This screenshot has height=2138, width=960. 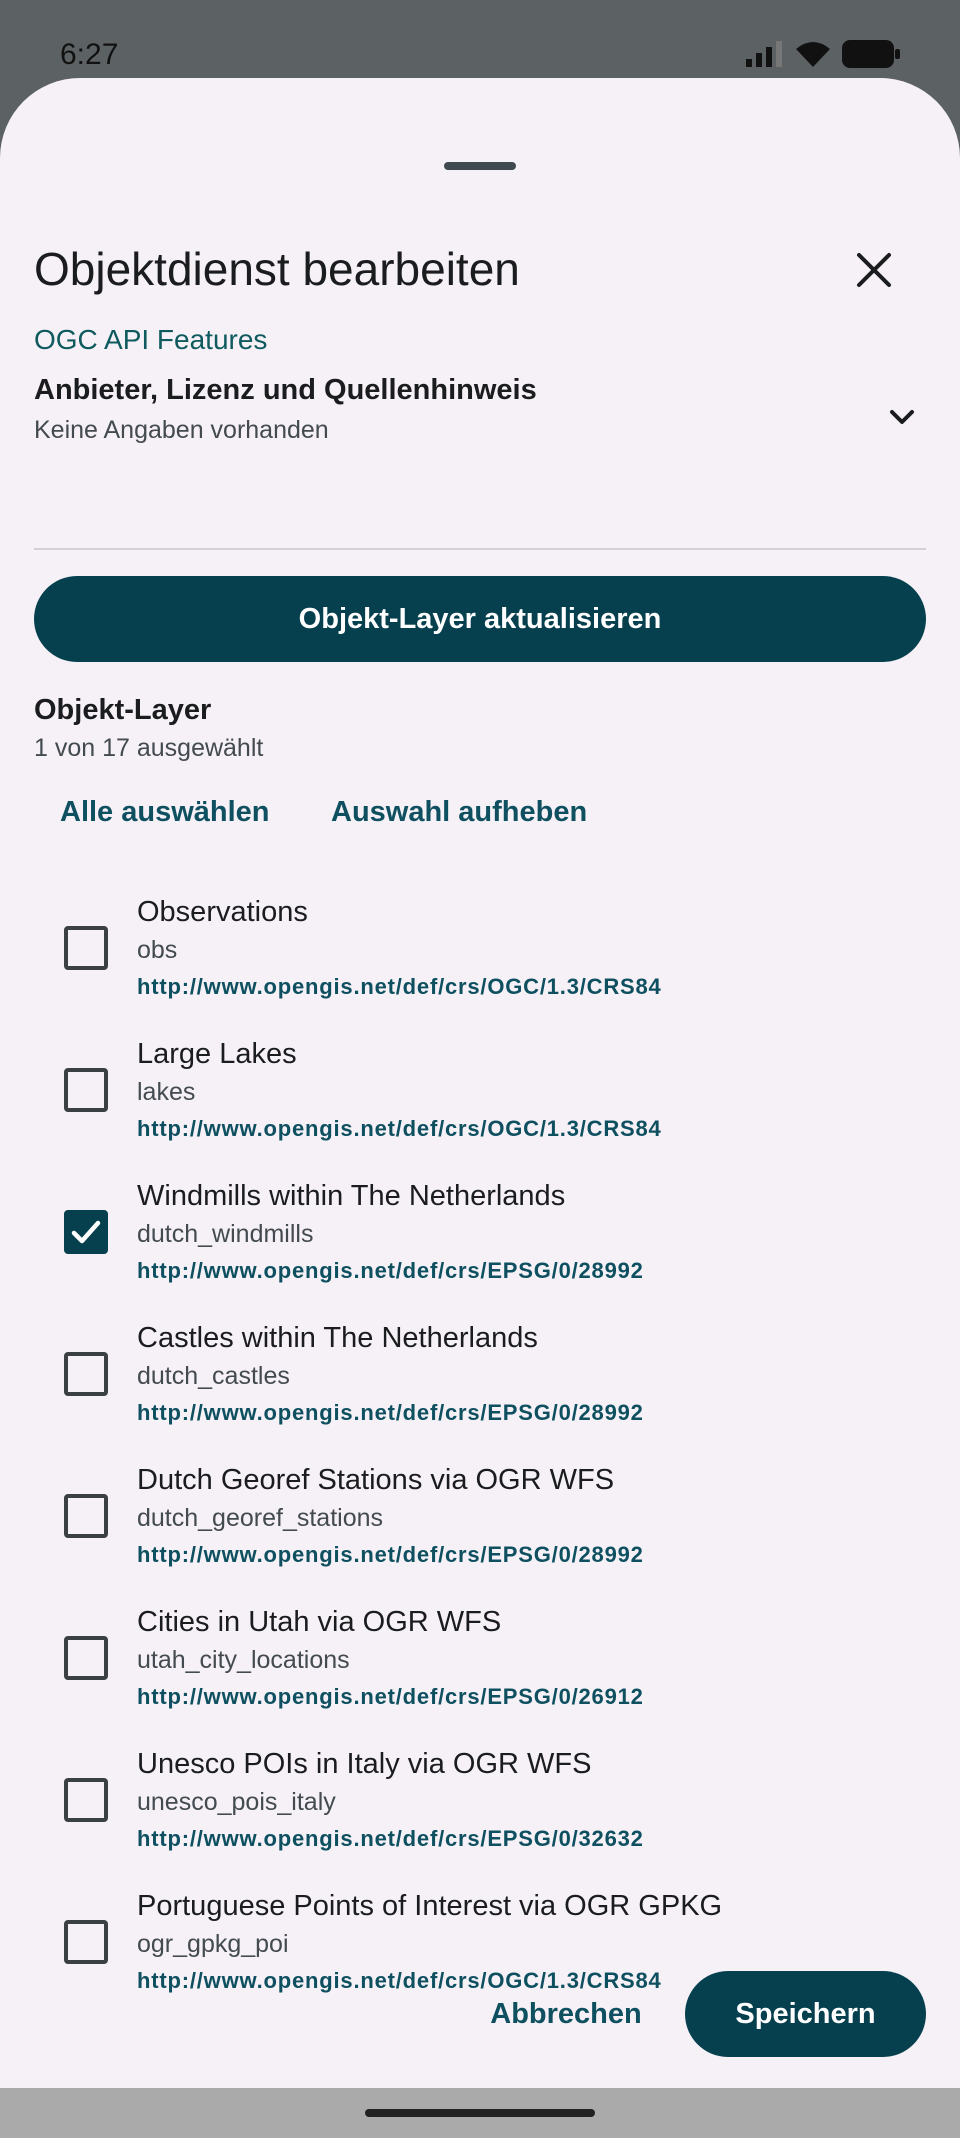 I want to click on close-icon, so click(x=874, y=270).